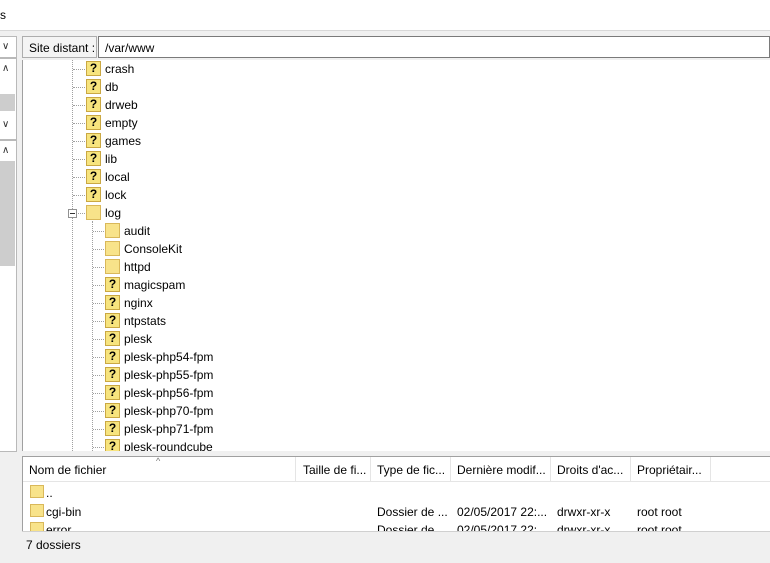 This screenshot has width=770, height=563. Describe the element at coordinates (138, 303) in the screenshot. I see `tree-node-label: nginx` at that location.